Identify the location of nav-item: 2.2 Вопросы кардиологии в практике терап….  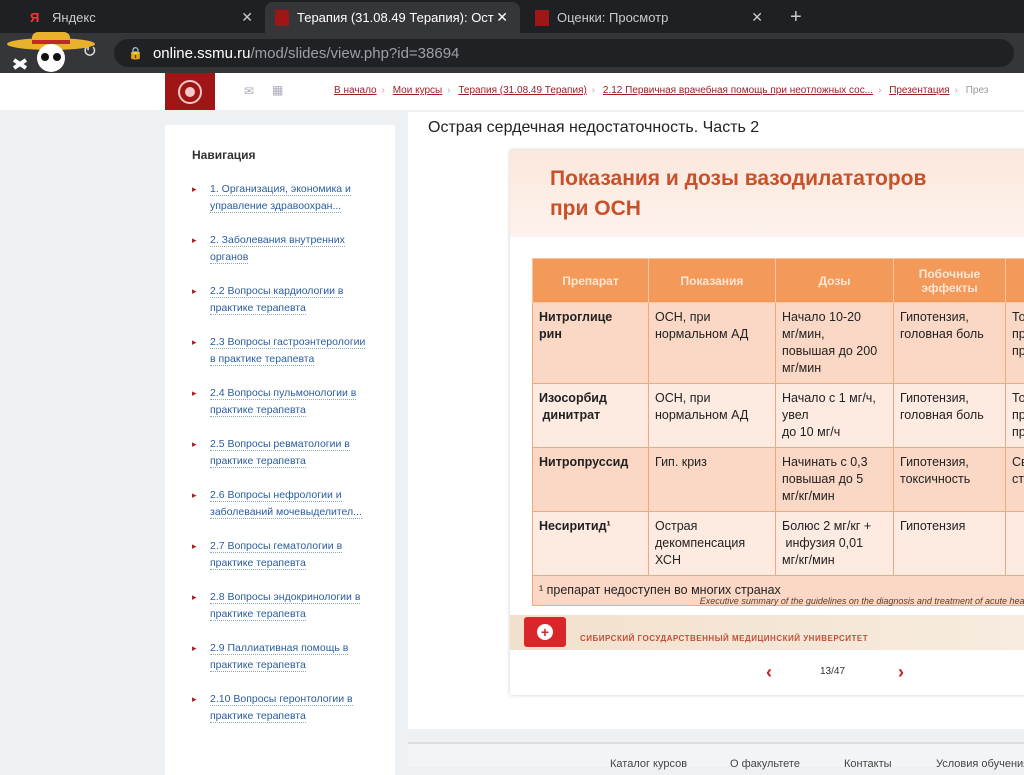
(282, 300).